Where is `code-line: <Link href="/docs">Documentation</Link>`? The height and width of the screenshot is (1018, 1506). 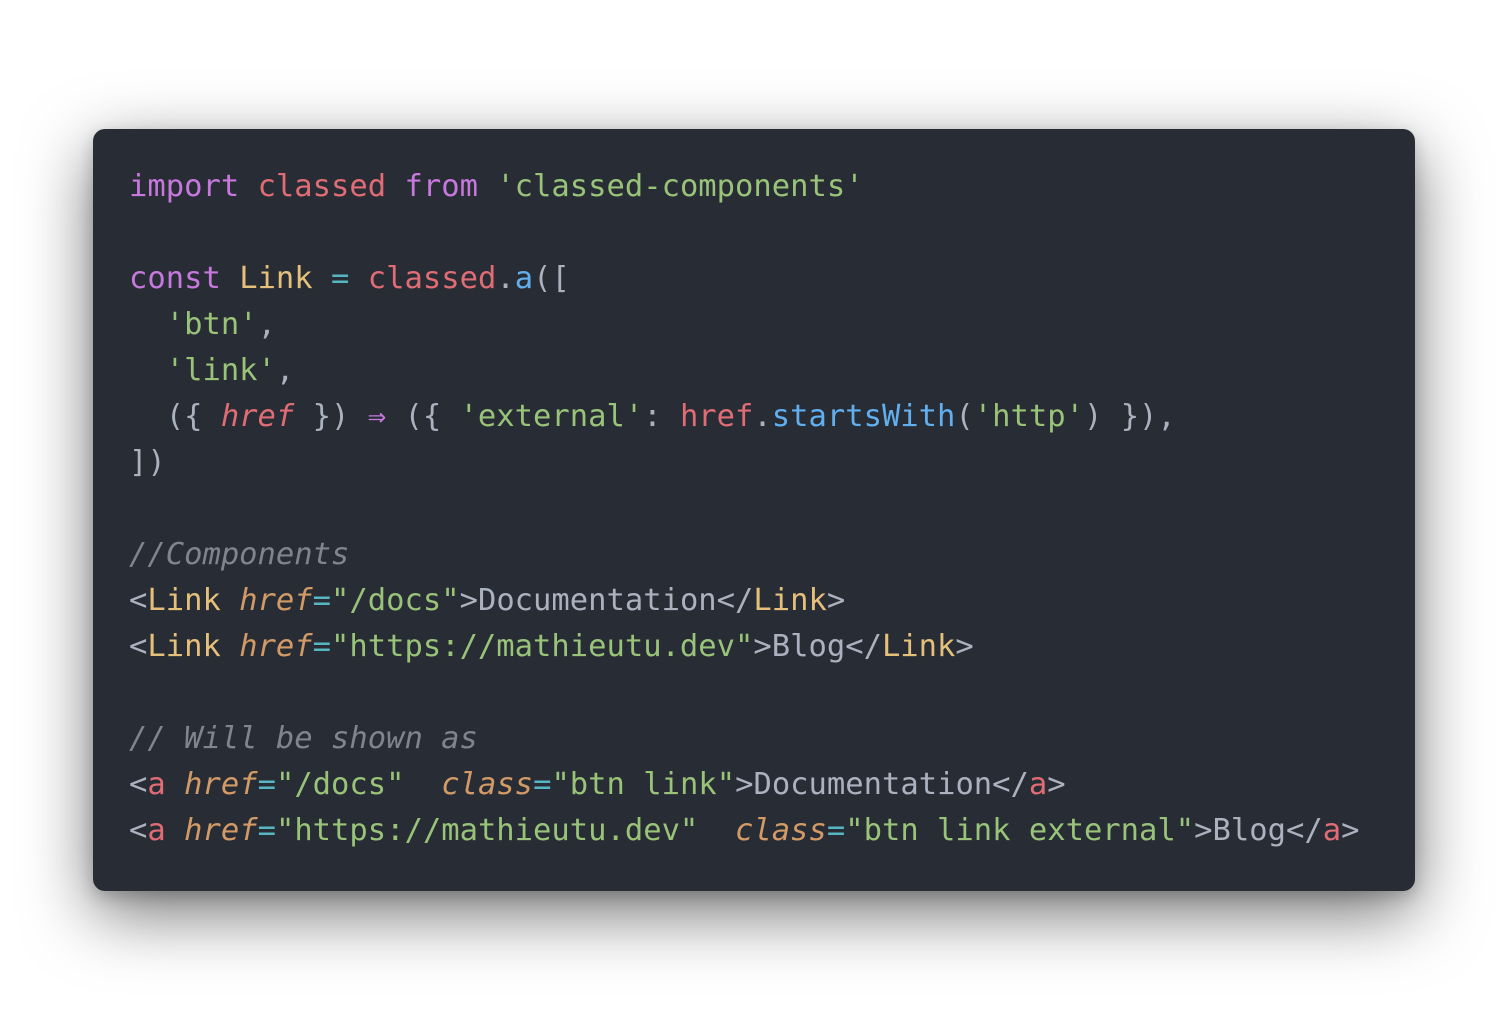 code-line: <Link href="/docs">Documentation</Link> is located at coordinates (744, 601).